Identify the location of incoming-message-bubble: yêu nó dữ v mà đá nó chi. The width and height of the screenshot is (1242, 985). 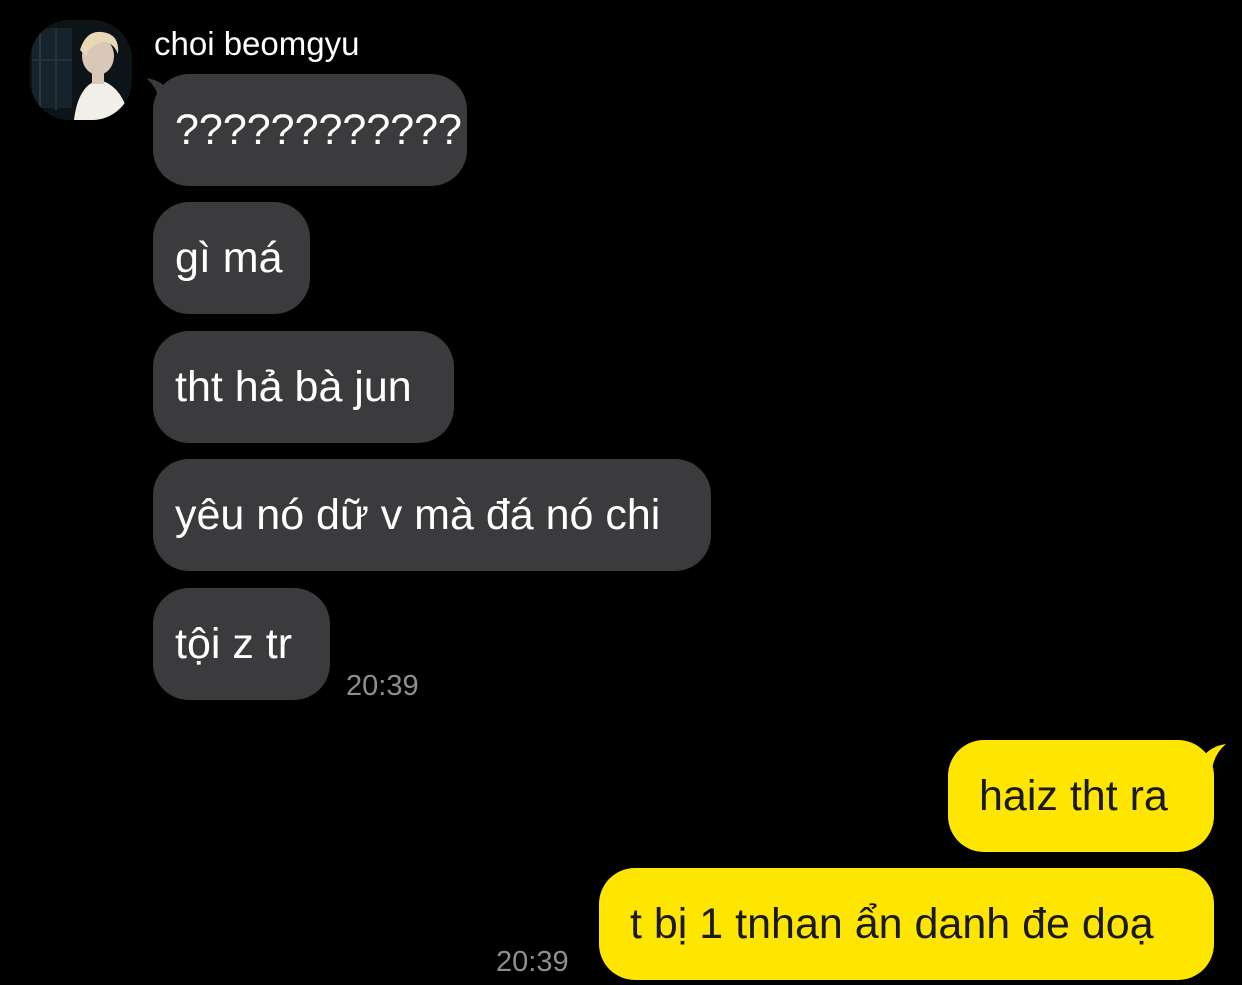
(432, 515).